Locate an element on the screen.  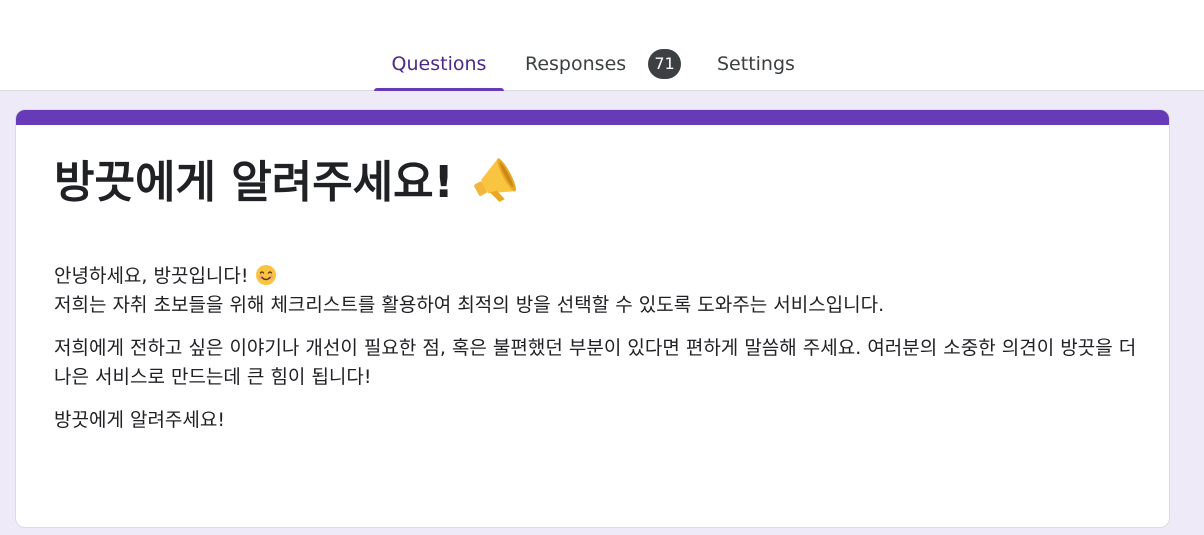
form-title: 방끗에게 알려주세요! is located at coordinates (254, 182).